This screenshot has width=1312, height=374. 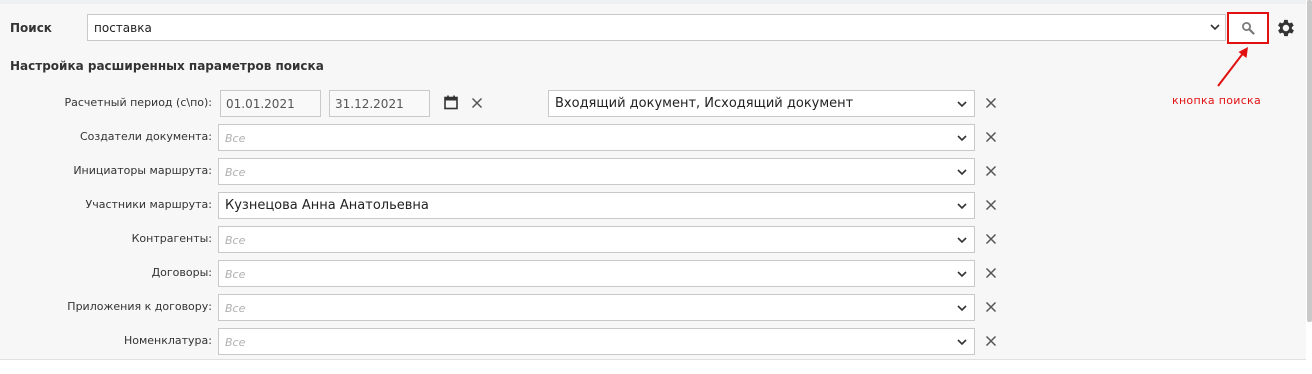 I want to click on creators-select: Все, so click(x=596, y=137).